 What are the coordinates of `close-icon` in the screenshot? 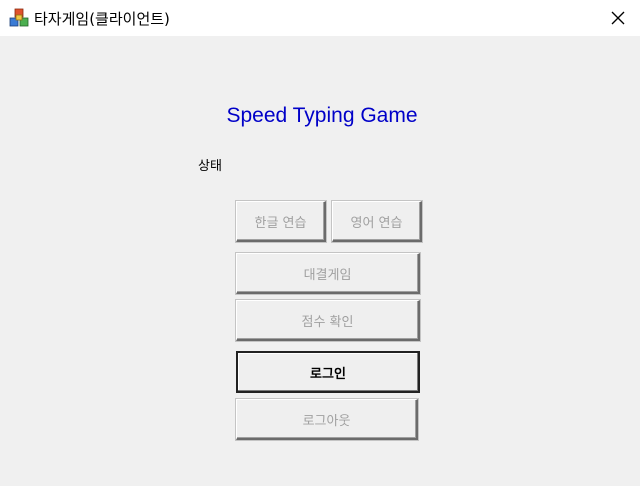 It's located at (618, 18).